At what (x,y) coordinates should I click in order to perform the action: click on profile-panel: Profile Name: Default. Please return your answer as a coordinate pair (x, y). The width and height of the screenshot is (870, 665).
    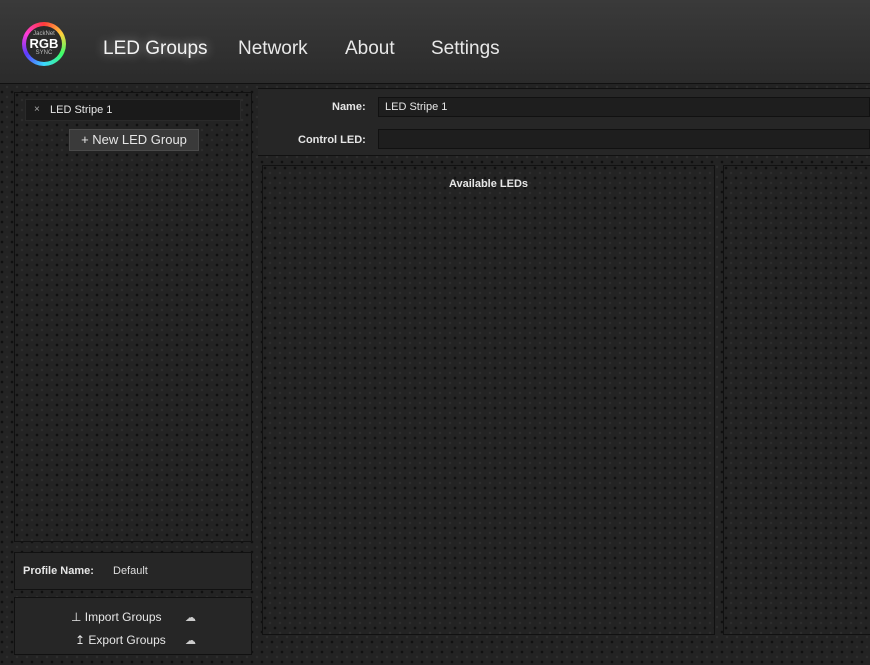
    Looking at the image, I should click on (133, 571).